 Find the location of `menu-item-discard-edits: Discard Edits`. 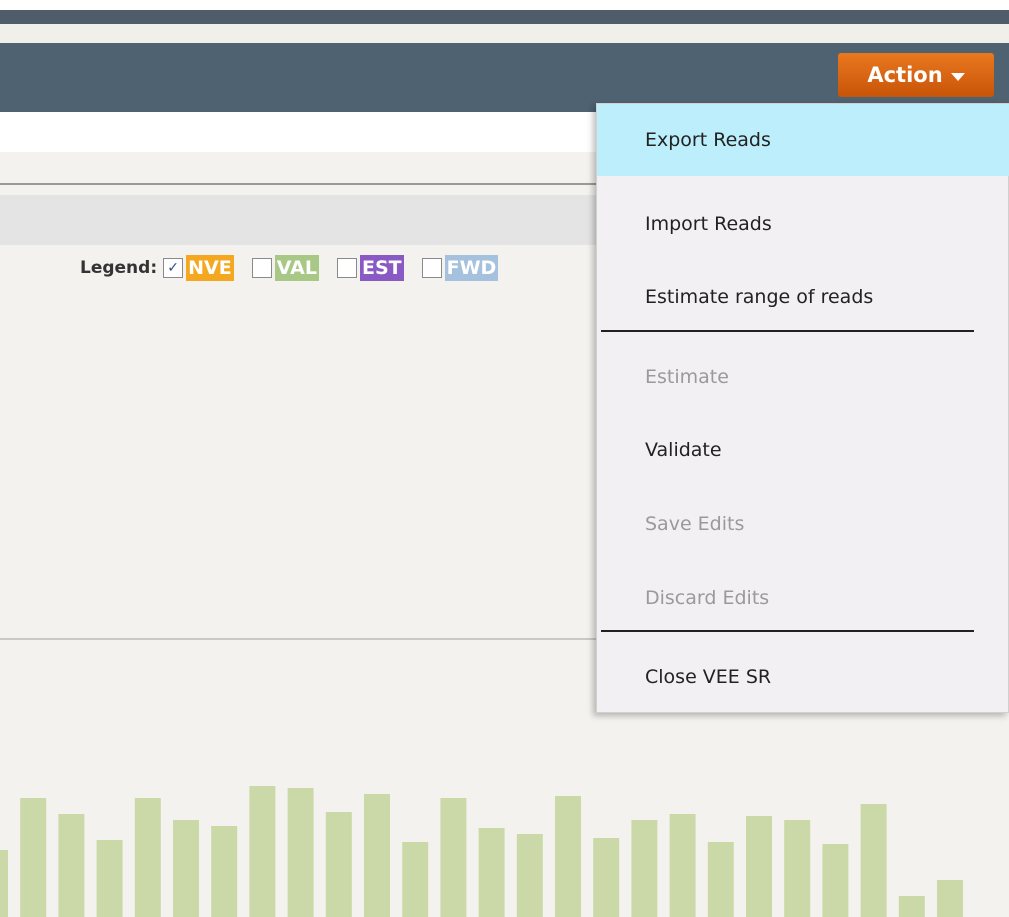

menu-item-discard-edits: Discard Edits is located at coordinates (803, 598).